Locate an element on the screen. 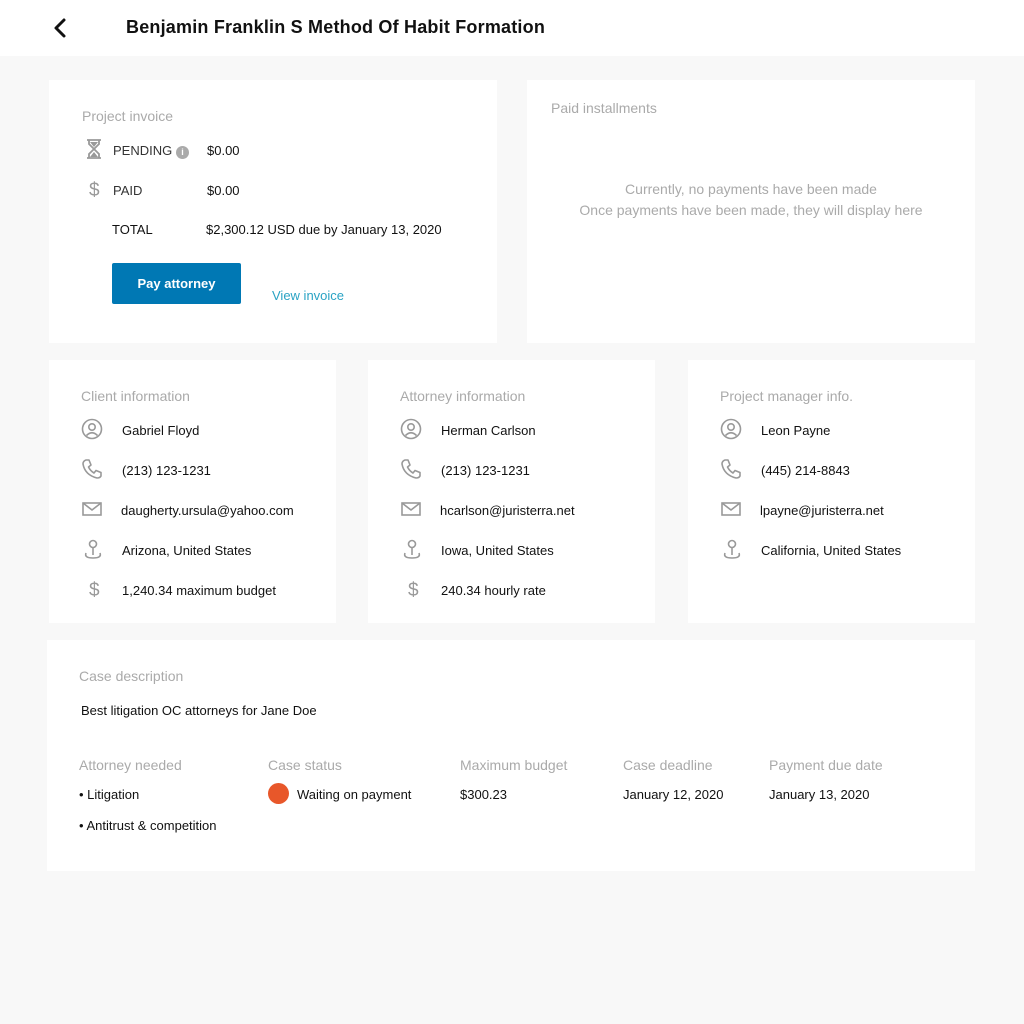 The width and height of the screenshot is (1024, 1024). client-phone: (213) 123-1231 is located at coordinates (166, 470).